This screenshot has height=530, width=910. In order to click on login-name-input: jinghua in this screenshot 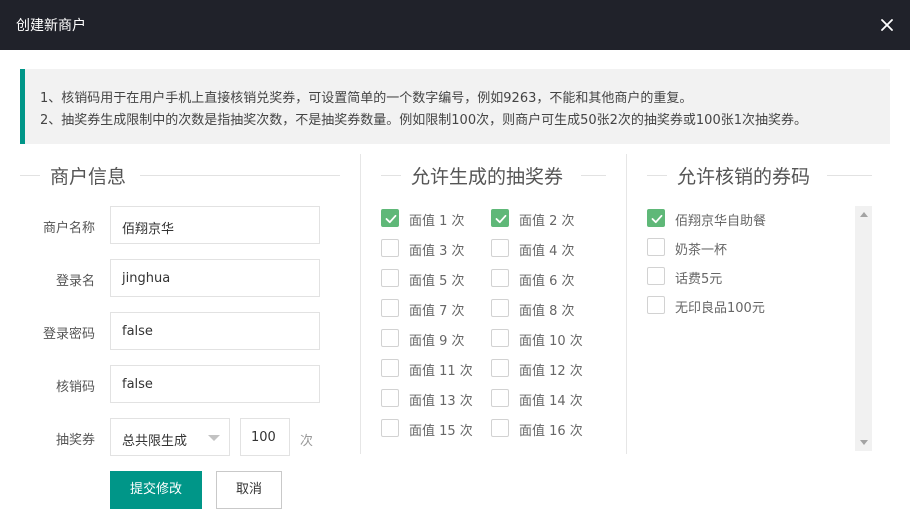, I will do `click(215, 278)`.